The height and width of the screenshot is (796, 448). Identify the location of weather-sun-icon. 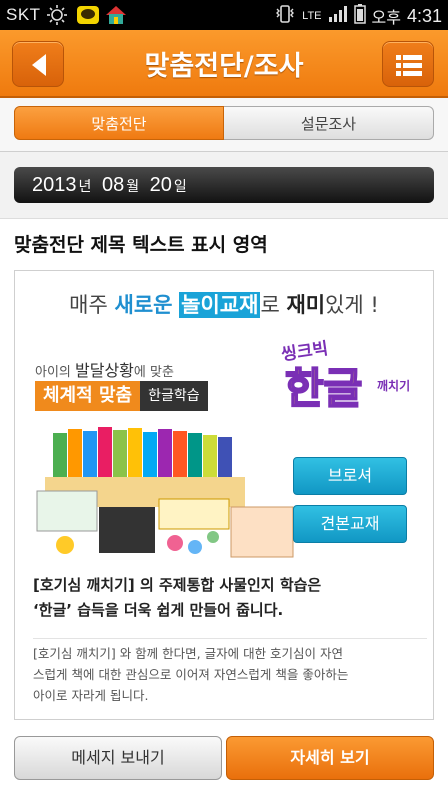
(57, 17).